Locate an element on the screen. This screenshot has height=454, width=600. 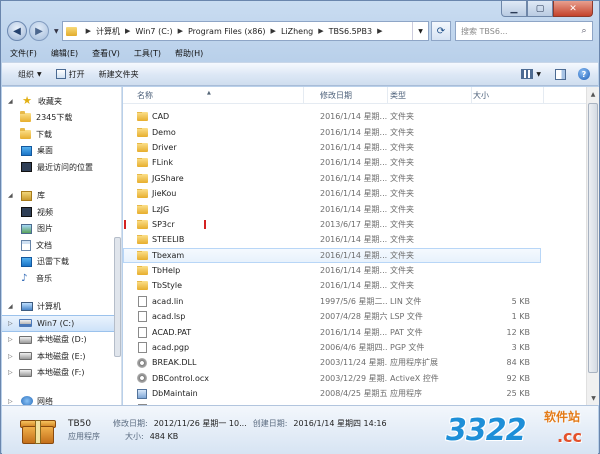
file-row: Tbexam 2016/1/14 星期... 文件夹 is located at coordinates (332, 255).